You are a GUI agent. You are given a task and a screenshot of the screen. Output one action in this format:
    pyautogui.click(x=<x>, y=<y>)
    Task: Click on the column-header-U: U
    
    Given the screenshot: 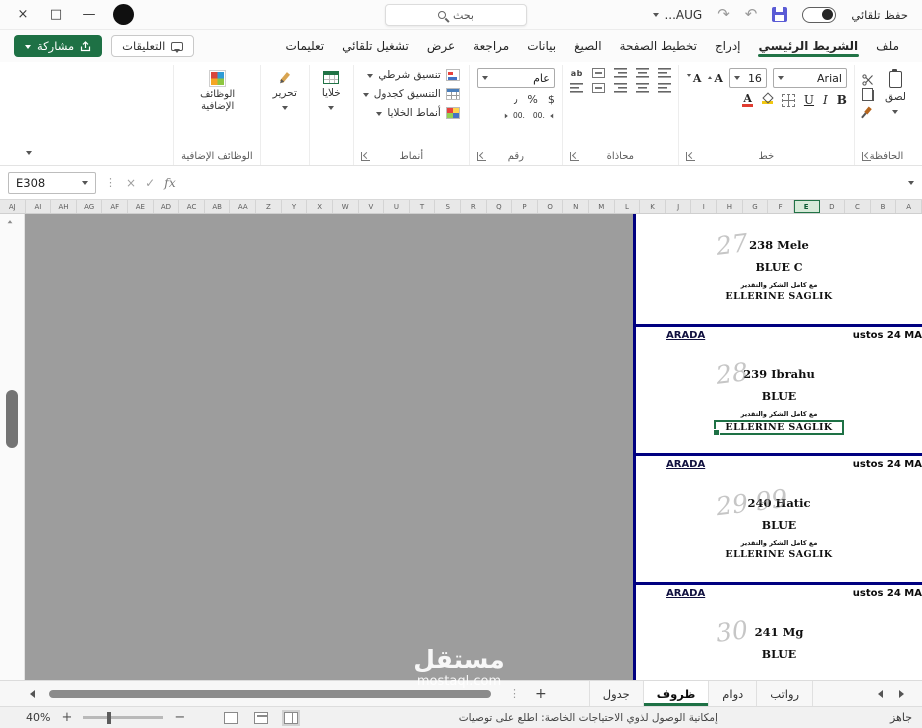 What is the action you would take?
    pyautogui.click(x=397, y=206)
    